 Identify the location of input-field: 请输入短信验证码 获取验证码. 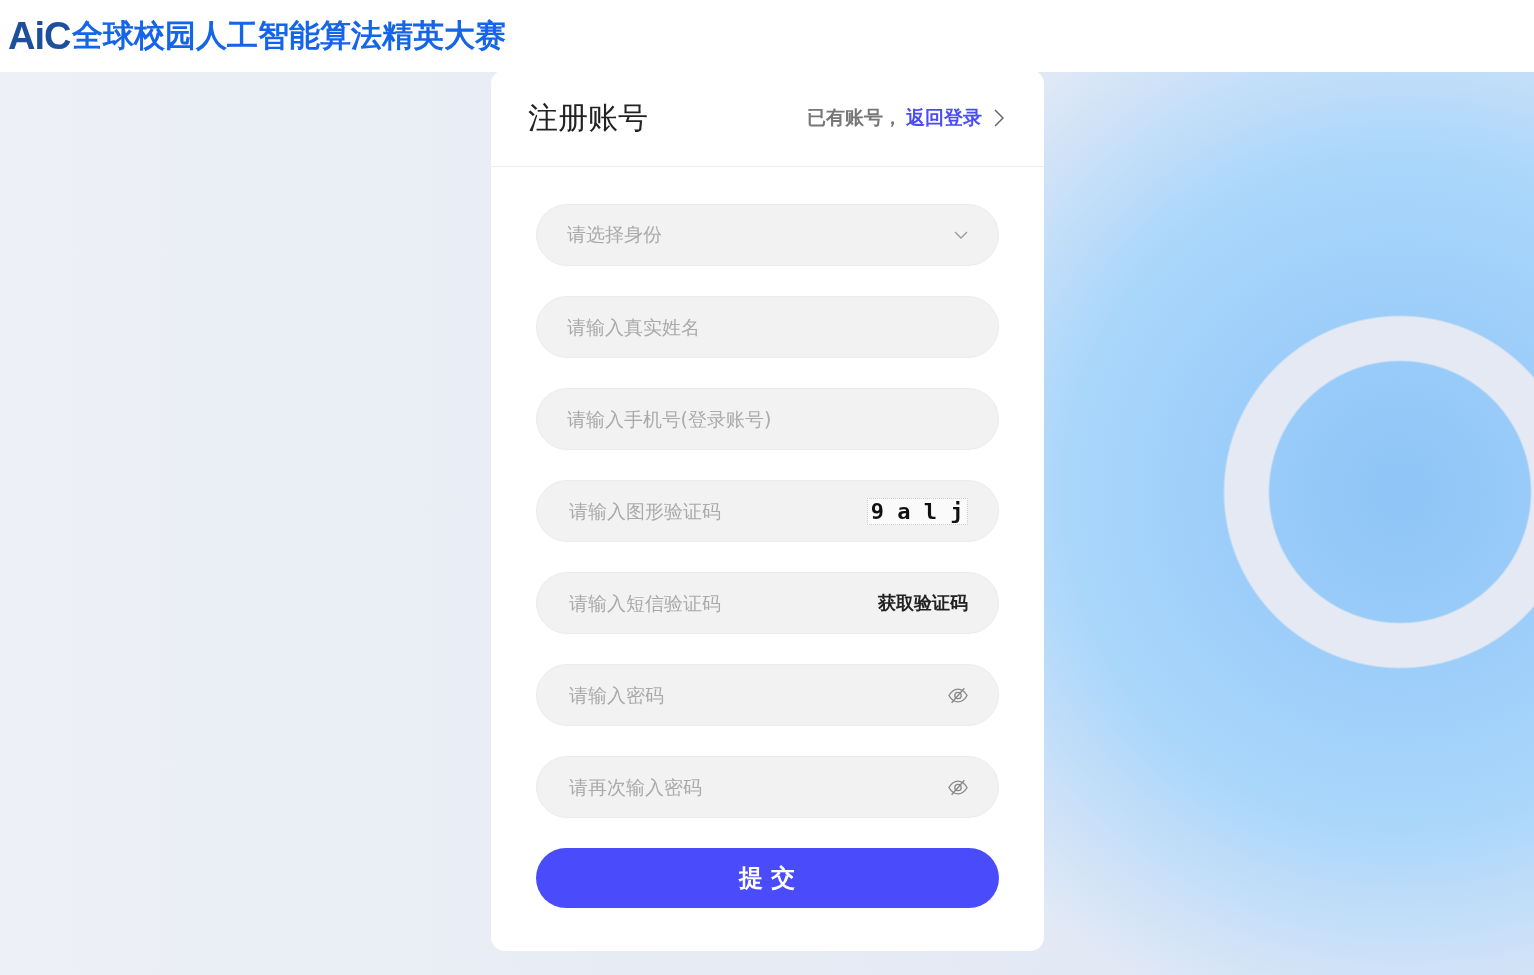
(767, 603).